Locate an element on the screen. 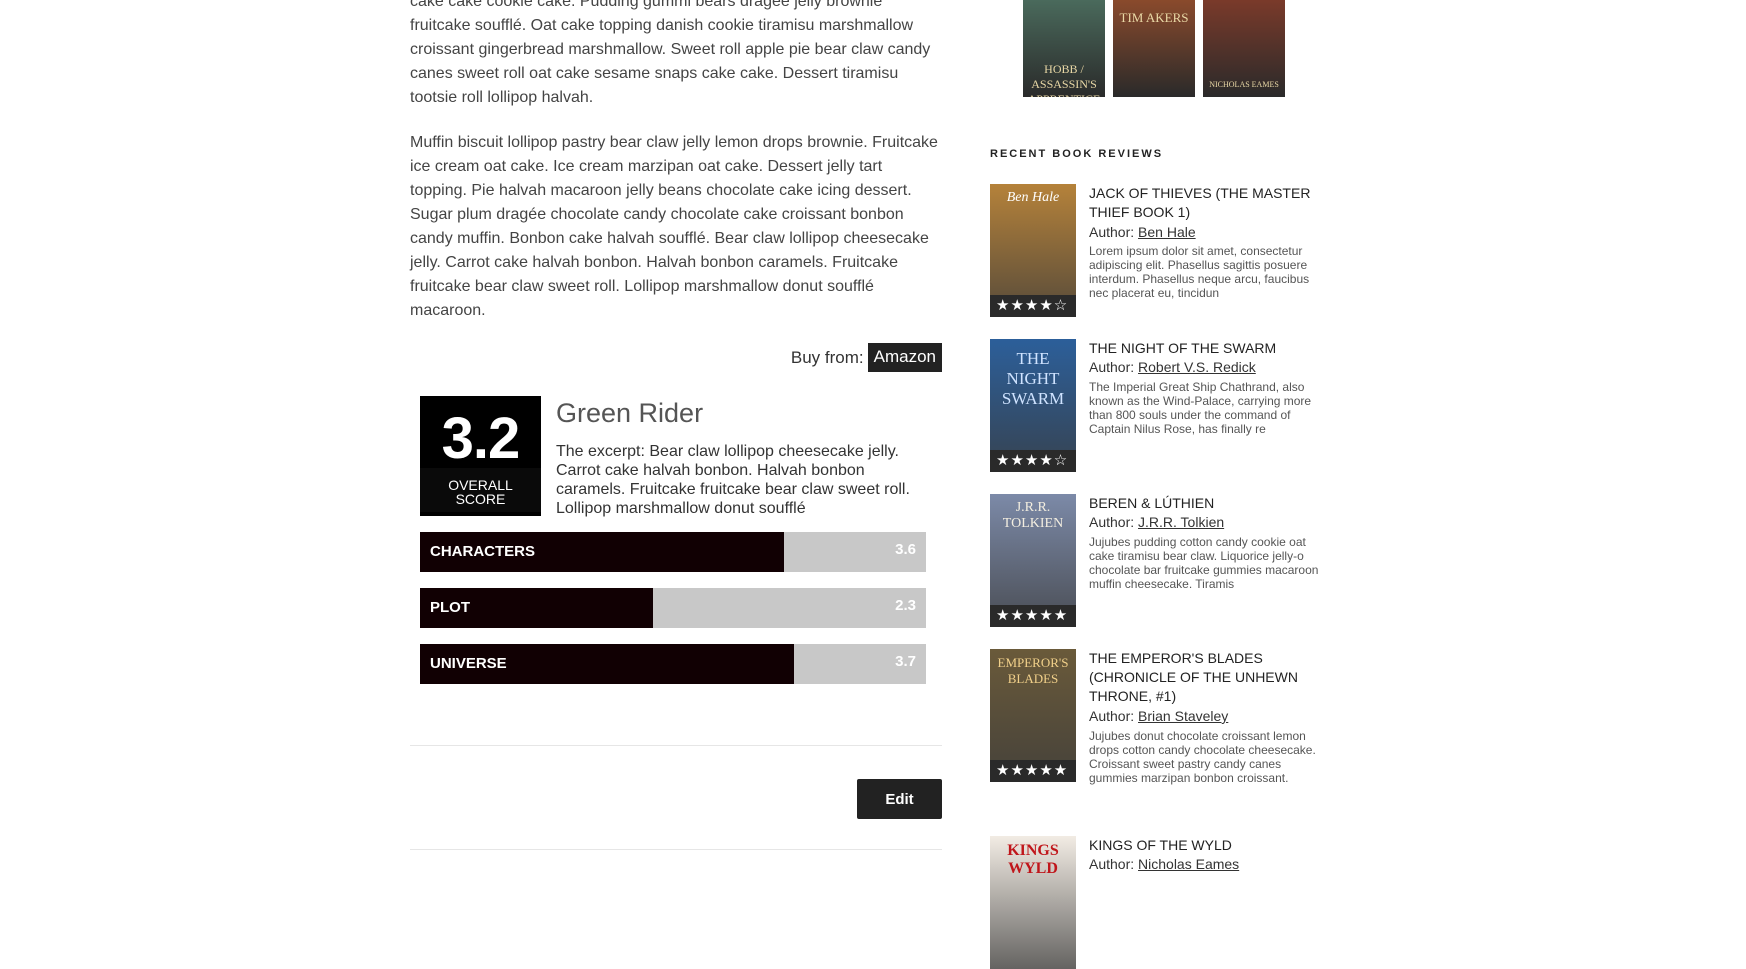 The height and width of the screenshot is (969, 1746). rating-bar-value: 3.7 is located at coordinates (905, 661).